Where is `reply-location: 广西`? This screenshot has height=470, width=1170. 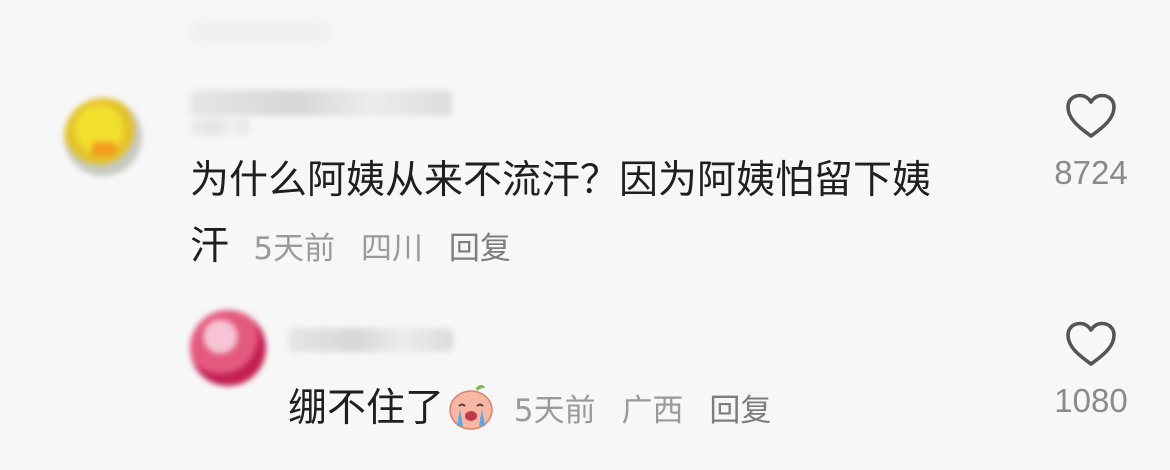 reply-location: 广西 is located at coordinates (652, 411).